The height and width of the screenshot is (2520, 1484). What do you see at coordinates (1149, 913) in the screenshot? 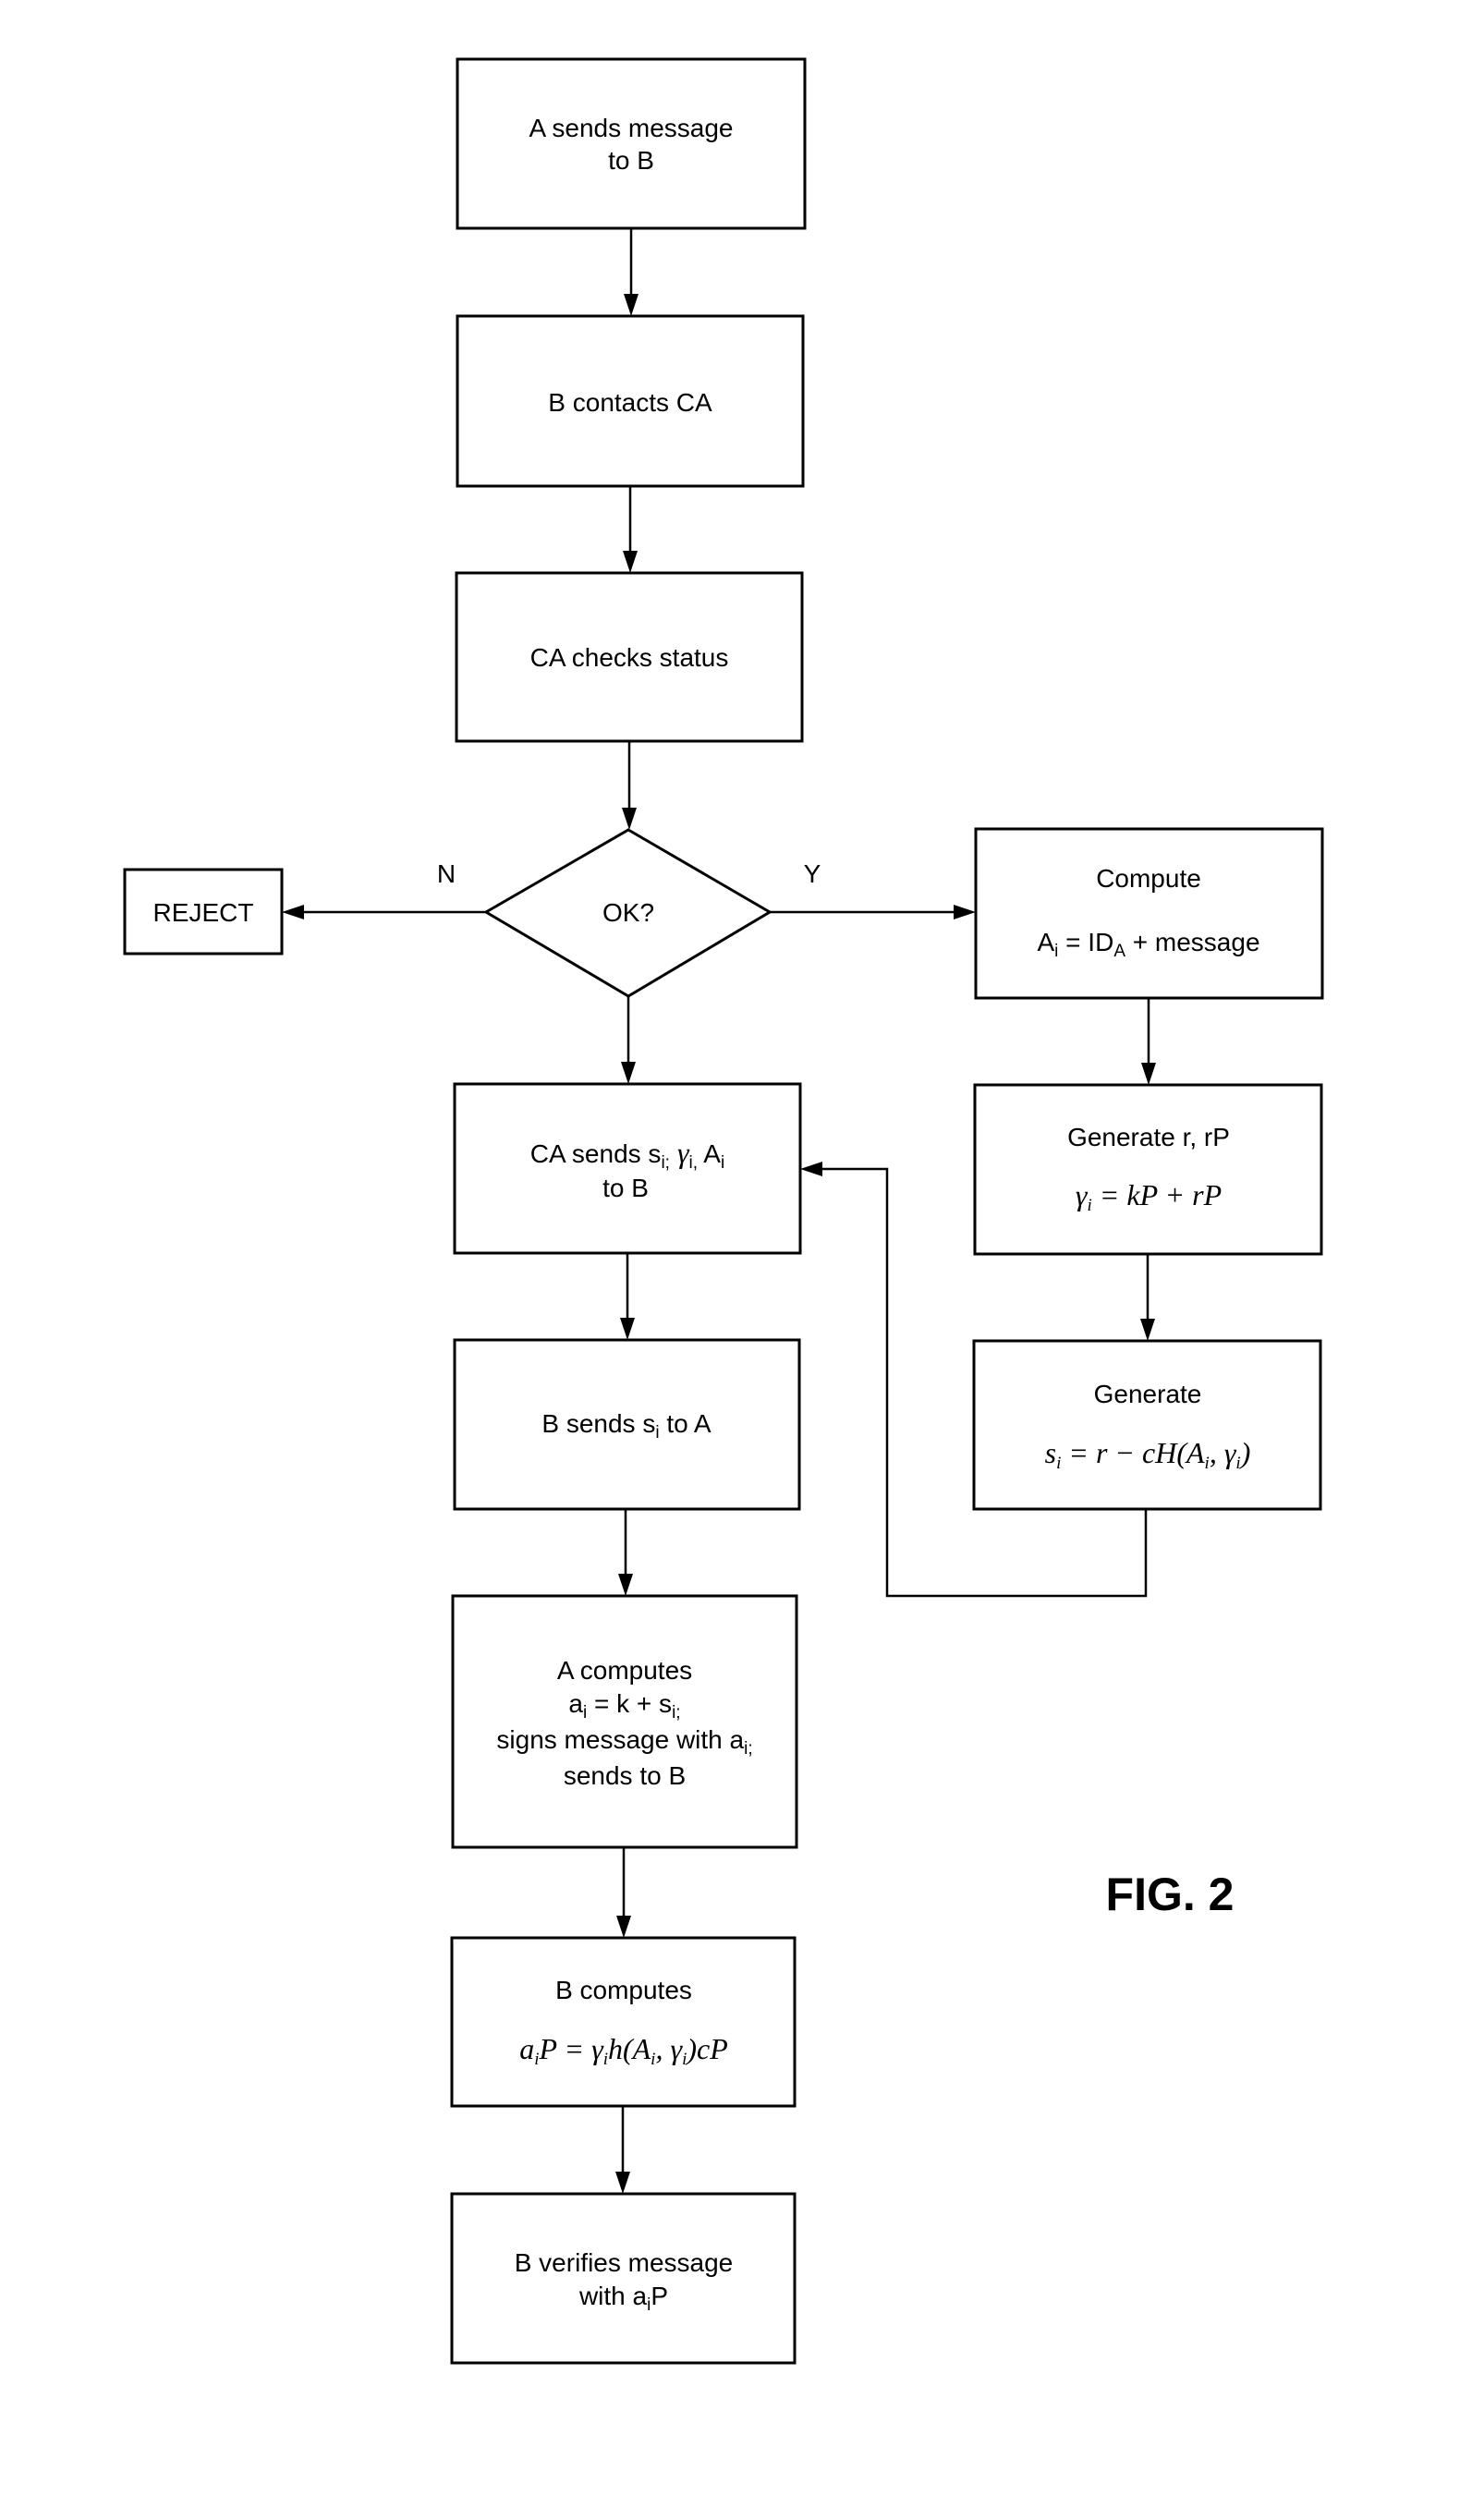
I see `node-compute` at bounding box center [1149, 913].